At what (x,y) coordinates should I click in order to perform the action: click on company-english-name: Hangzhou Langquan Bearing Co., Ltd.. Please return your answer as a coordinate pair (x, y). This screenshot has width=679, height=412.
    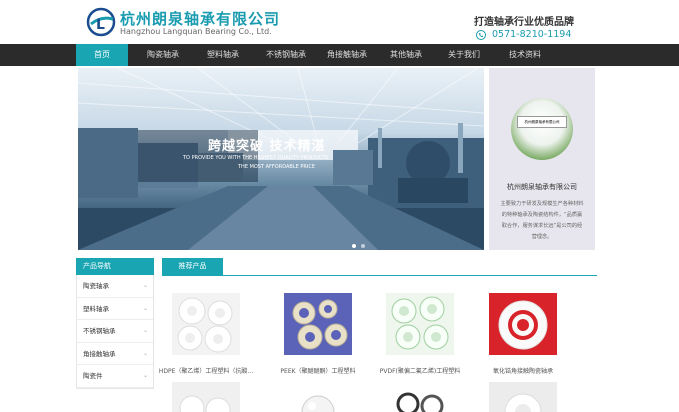
    Looking at the image, I should click on (196, 31).